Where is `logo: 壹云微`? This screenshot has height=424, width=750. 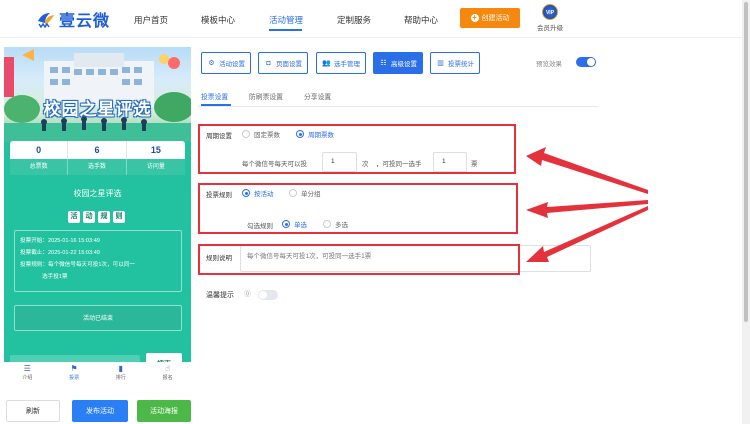 logo: 壹云微 is located at coordinates (73, 19).